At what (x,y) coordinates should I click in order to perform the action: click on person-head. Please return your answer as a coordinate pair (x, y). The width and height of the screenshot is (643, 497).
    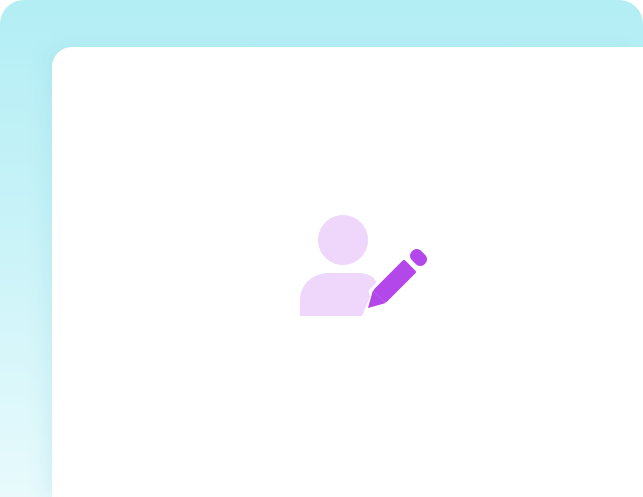
    Looking at the image, I should click on (343, 240).